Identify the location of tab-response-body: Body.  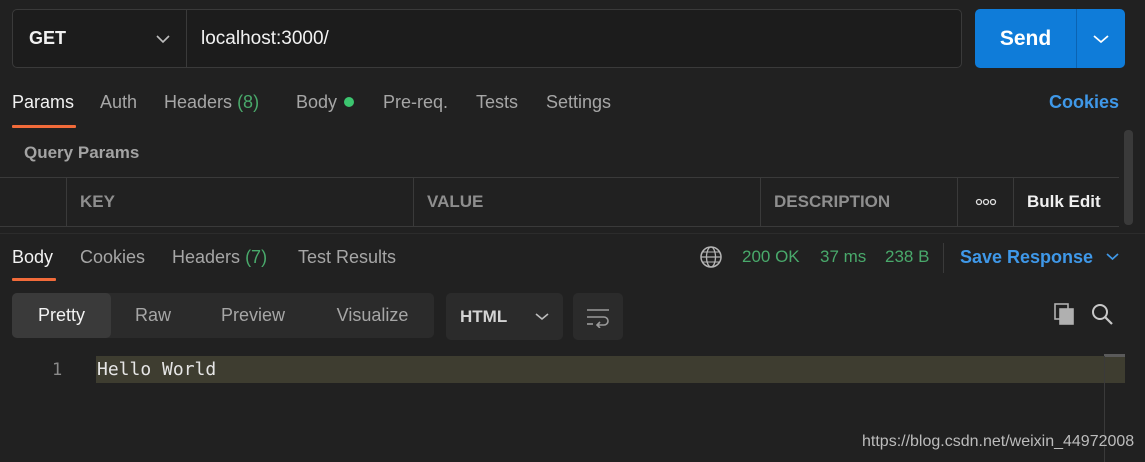
(32, 257).